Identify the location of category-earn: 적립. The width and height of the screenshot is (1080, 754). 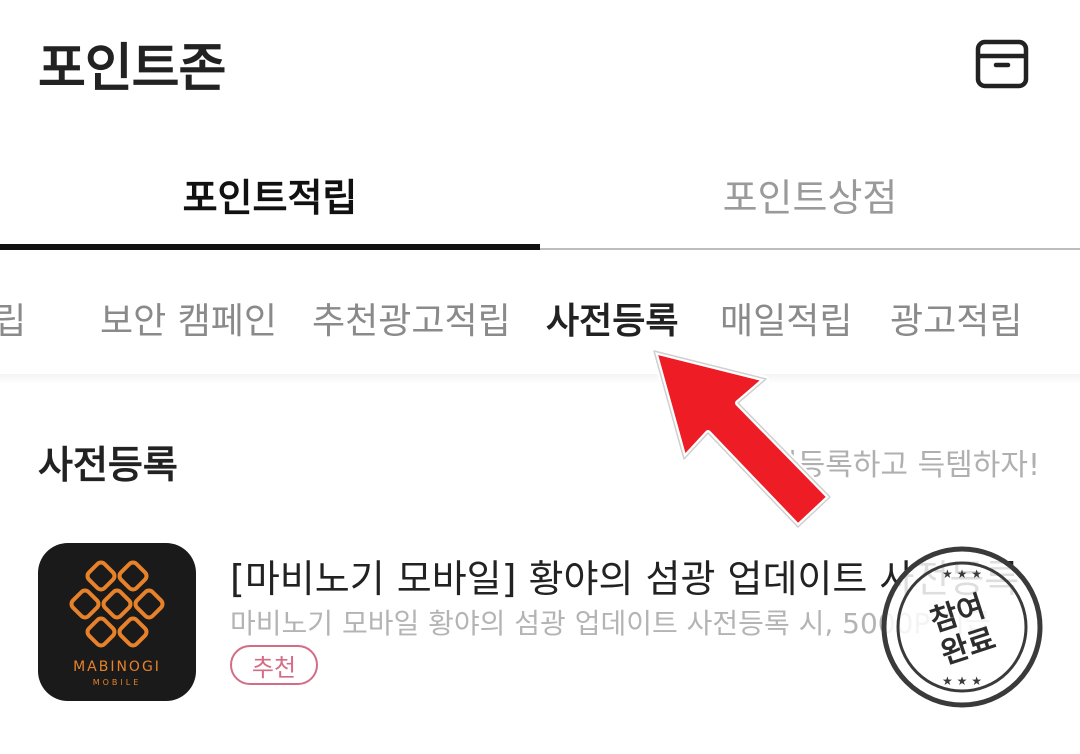
(13, 318).